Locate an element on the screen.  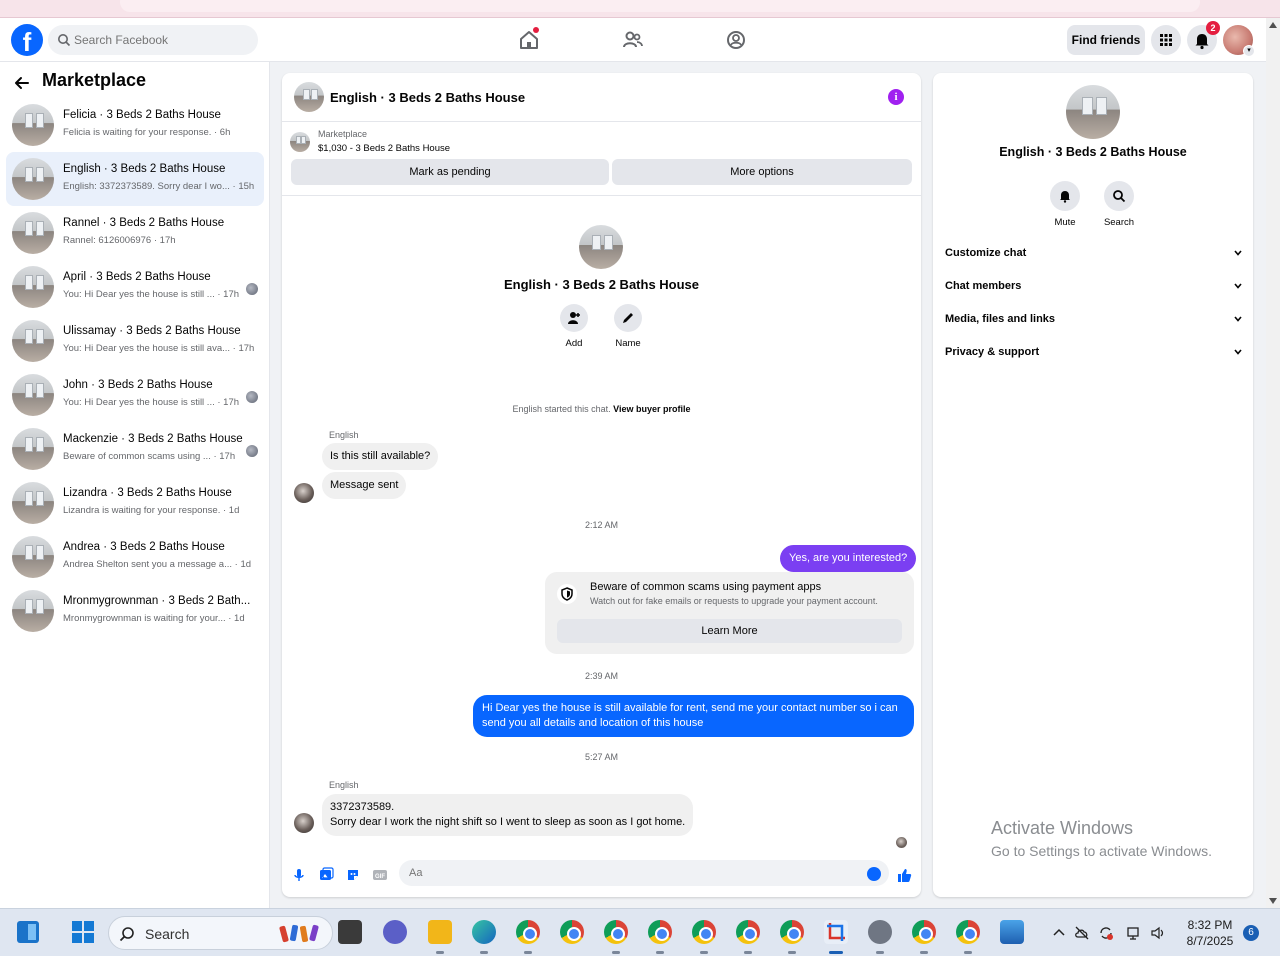
listing-price: $1,030 - 3 Beds 2 Baths House is located at coordinates (384, 148).